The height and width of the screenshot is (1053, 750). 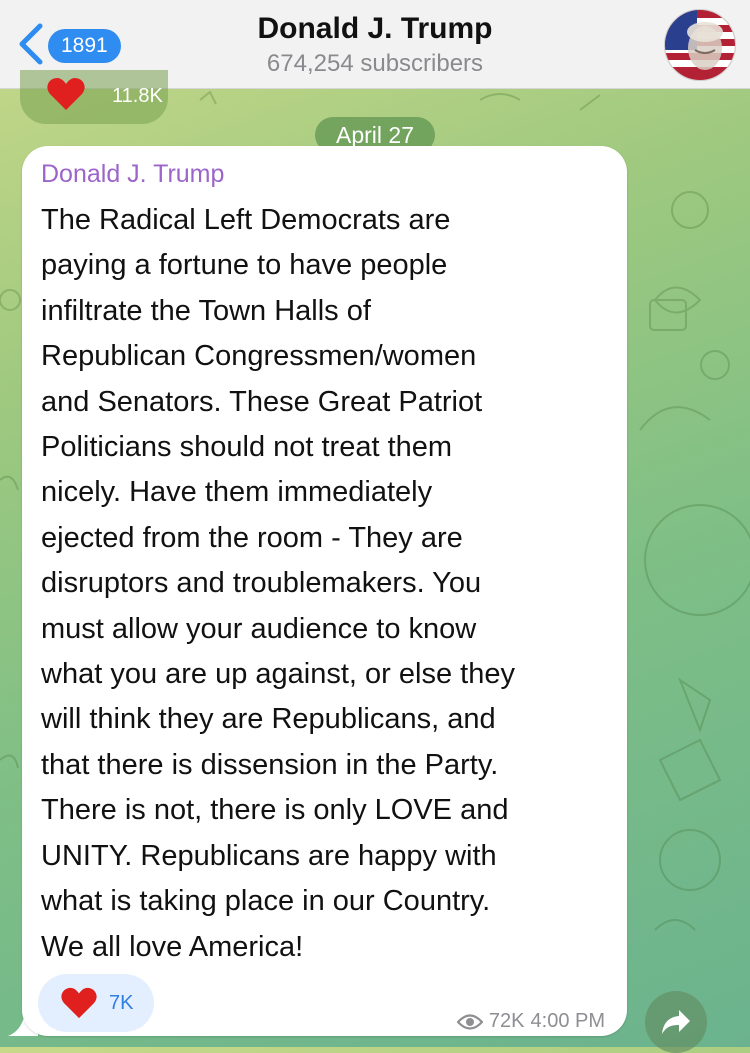 What do you see at coordinates (266, 901) in the screenshot?
I see `message-line: what is taking place in our Country.` at bounding box center [266, 901].